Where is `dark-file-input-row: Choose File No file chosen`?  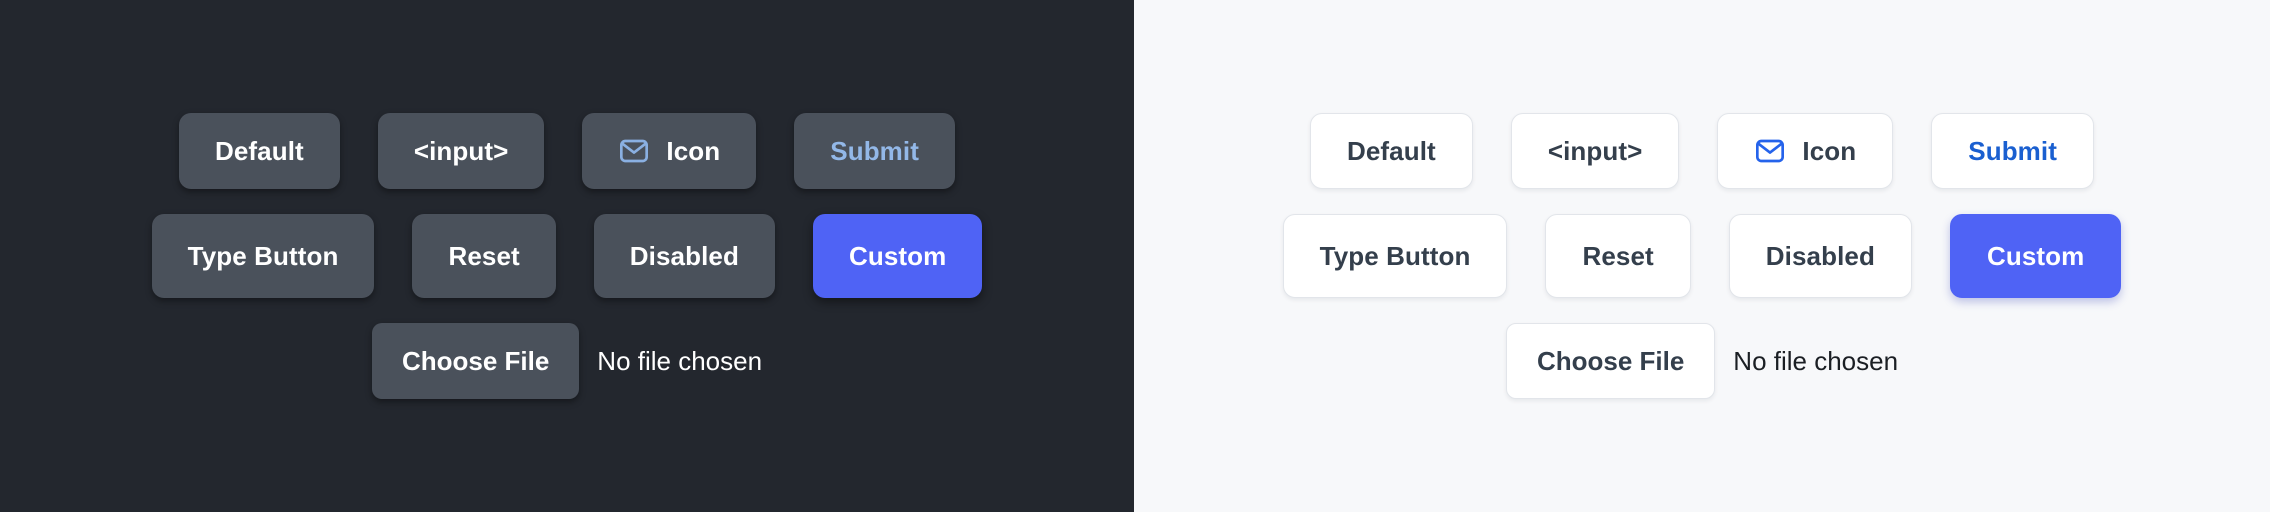 dark-file-input-row: Choose File No file chosen is located at coordinates (567, 361).